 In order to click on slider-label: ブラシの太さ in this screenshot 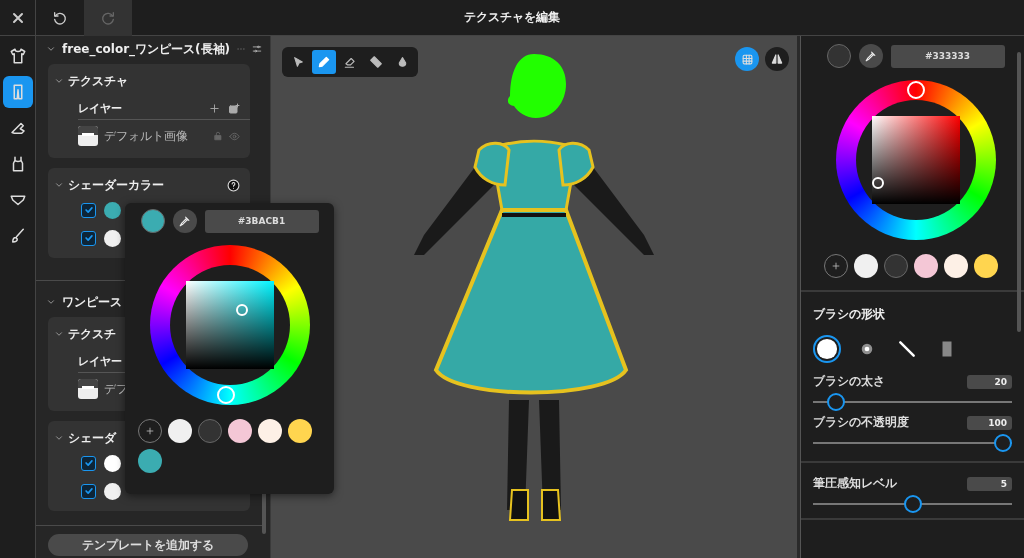, I will do `click(849, 381)`.